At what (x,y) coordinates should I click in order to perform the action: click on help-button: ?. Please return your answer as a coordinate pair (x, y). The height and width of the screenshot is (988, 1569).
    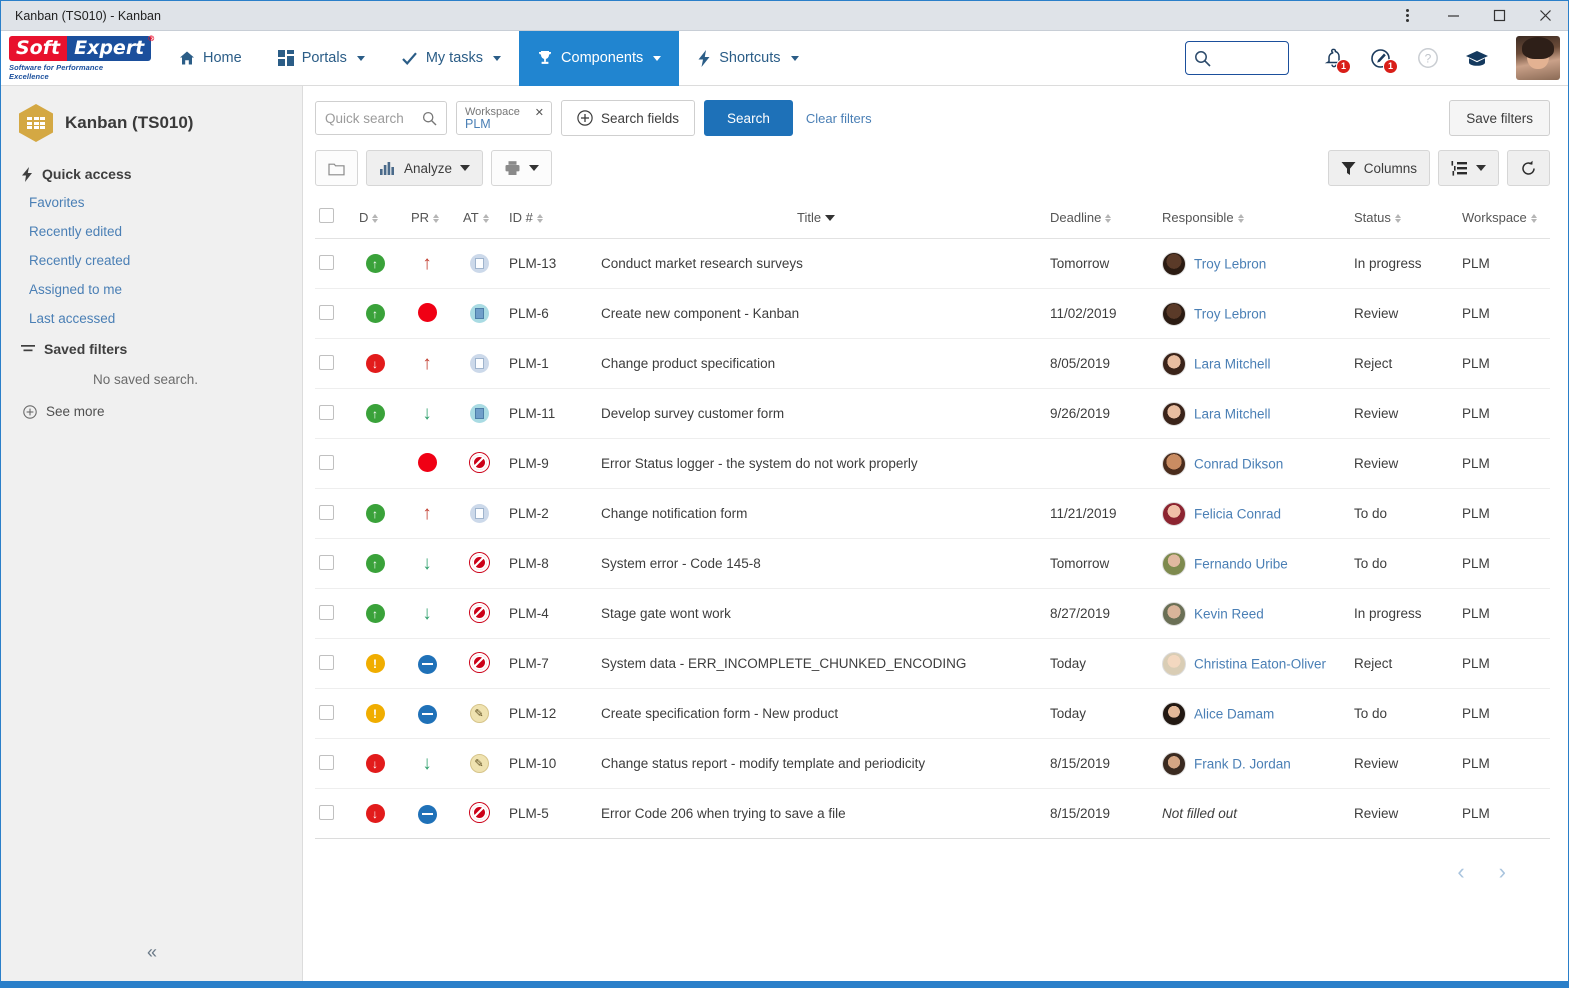
    Looking at the image, I should click on (1428, 58).